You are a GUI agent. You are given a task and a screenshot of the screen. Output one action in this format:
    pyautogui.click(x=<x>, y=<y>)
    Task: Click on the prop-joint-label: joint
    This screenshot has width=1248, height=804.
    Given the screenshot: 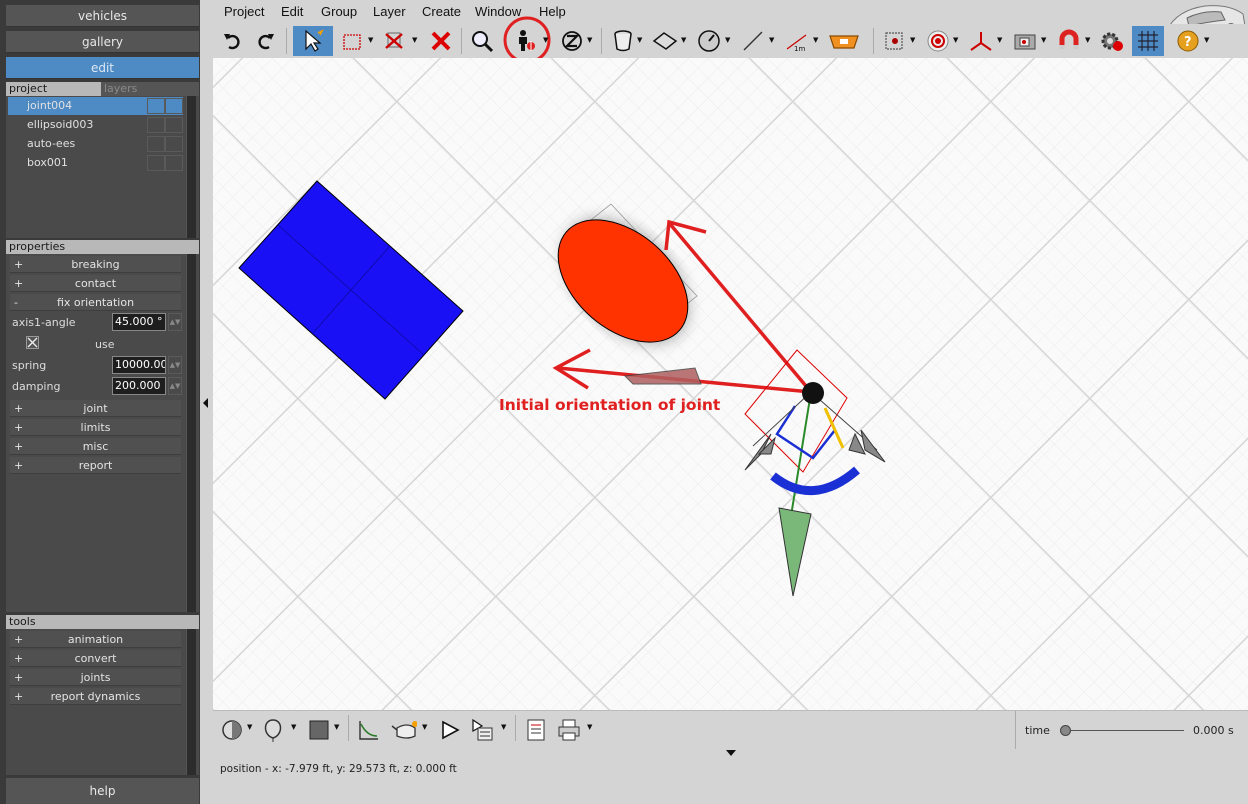 What is the action you would take?
    pyautogui.click(x=95, y=408)
    